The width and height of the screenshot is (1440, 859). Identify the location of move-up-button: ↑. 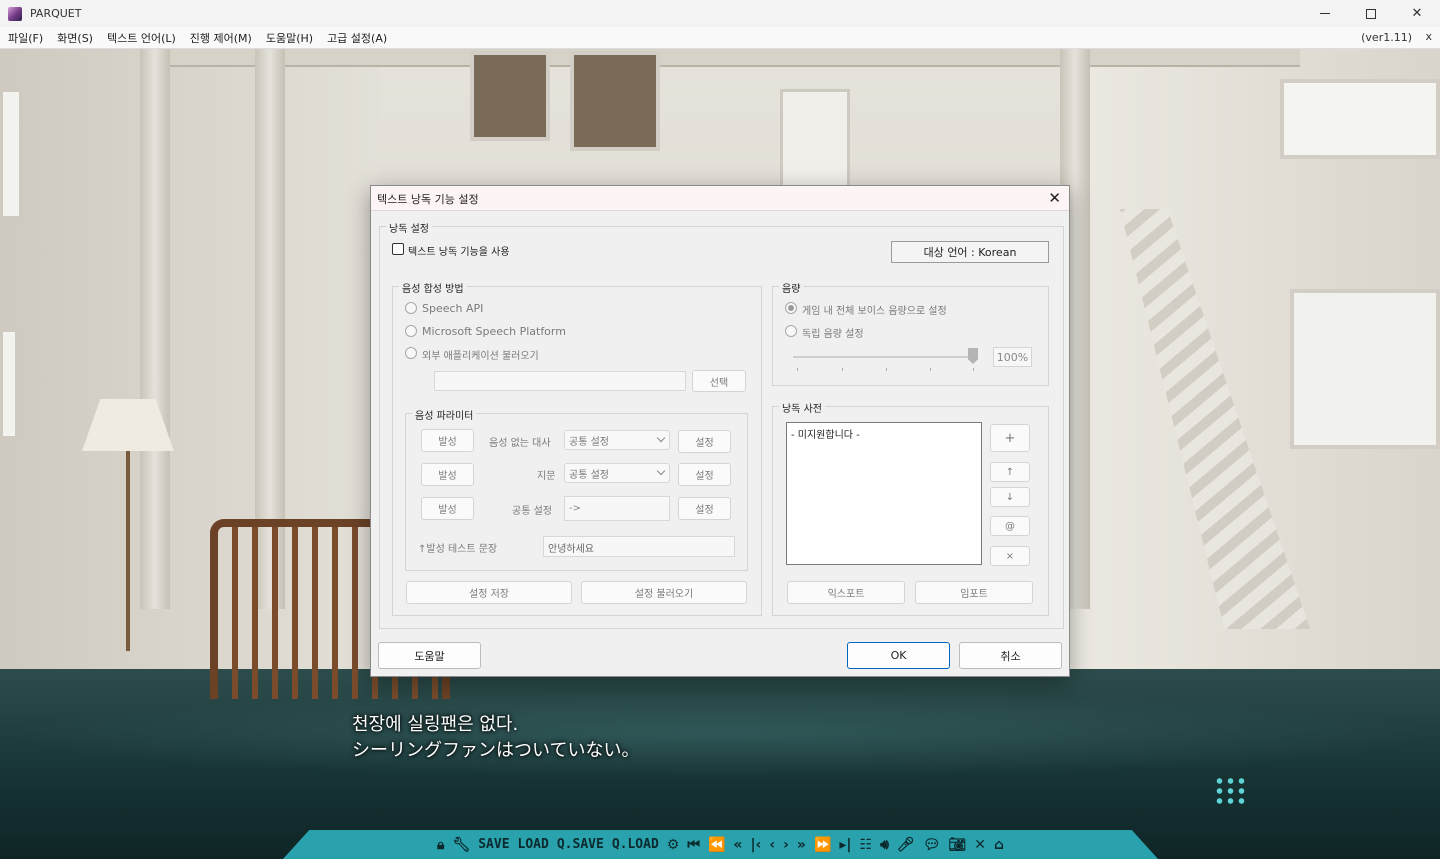
(1010, 472).